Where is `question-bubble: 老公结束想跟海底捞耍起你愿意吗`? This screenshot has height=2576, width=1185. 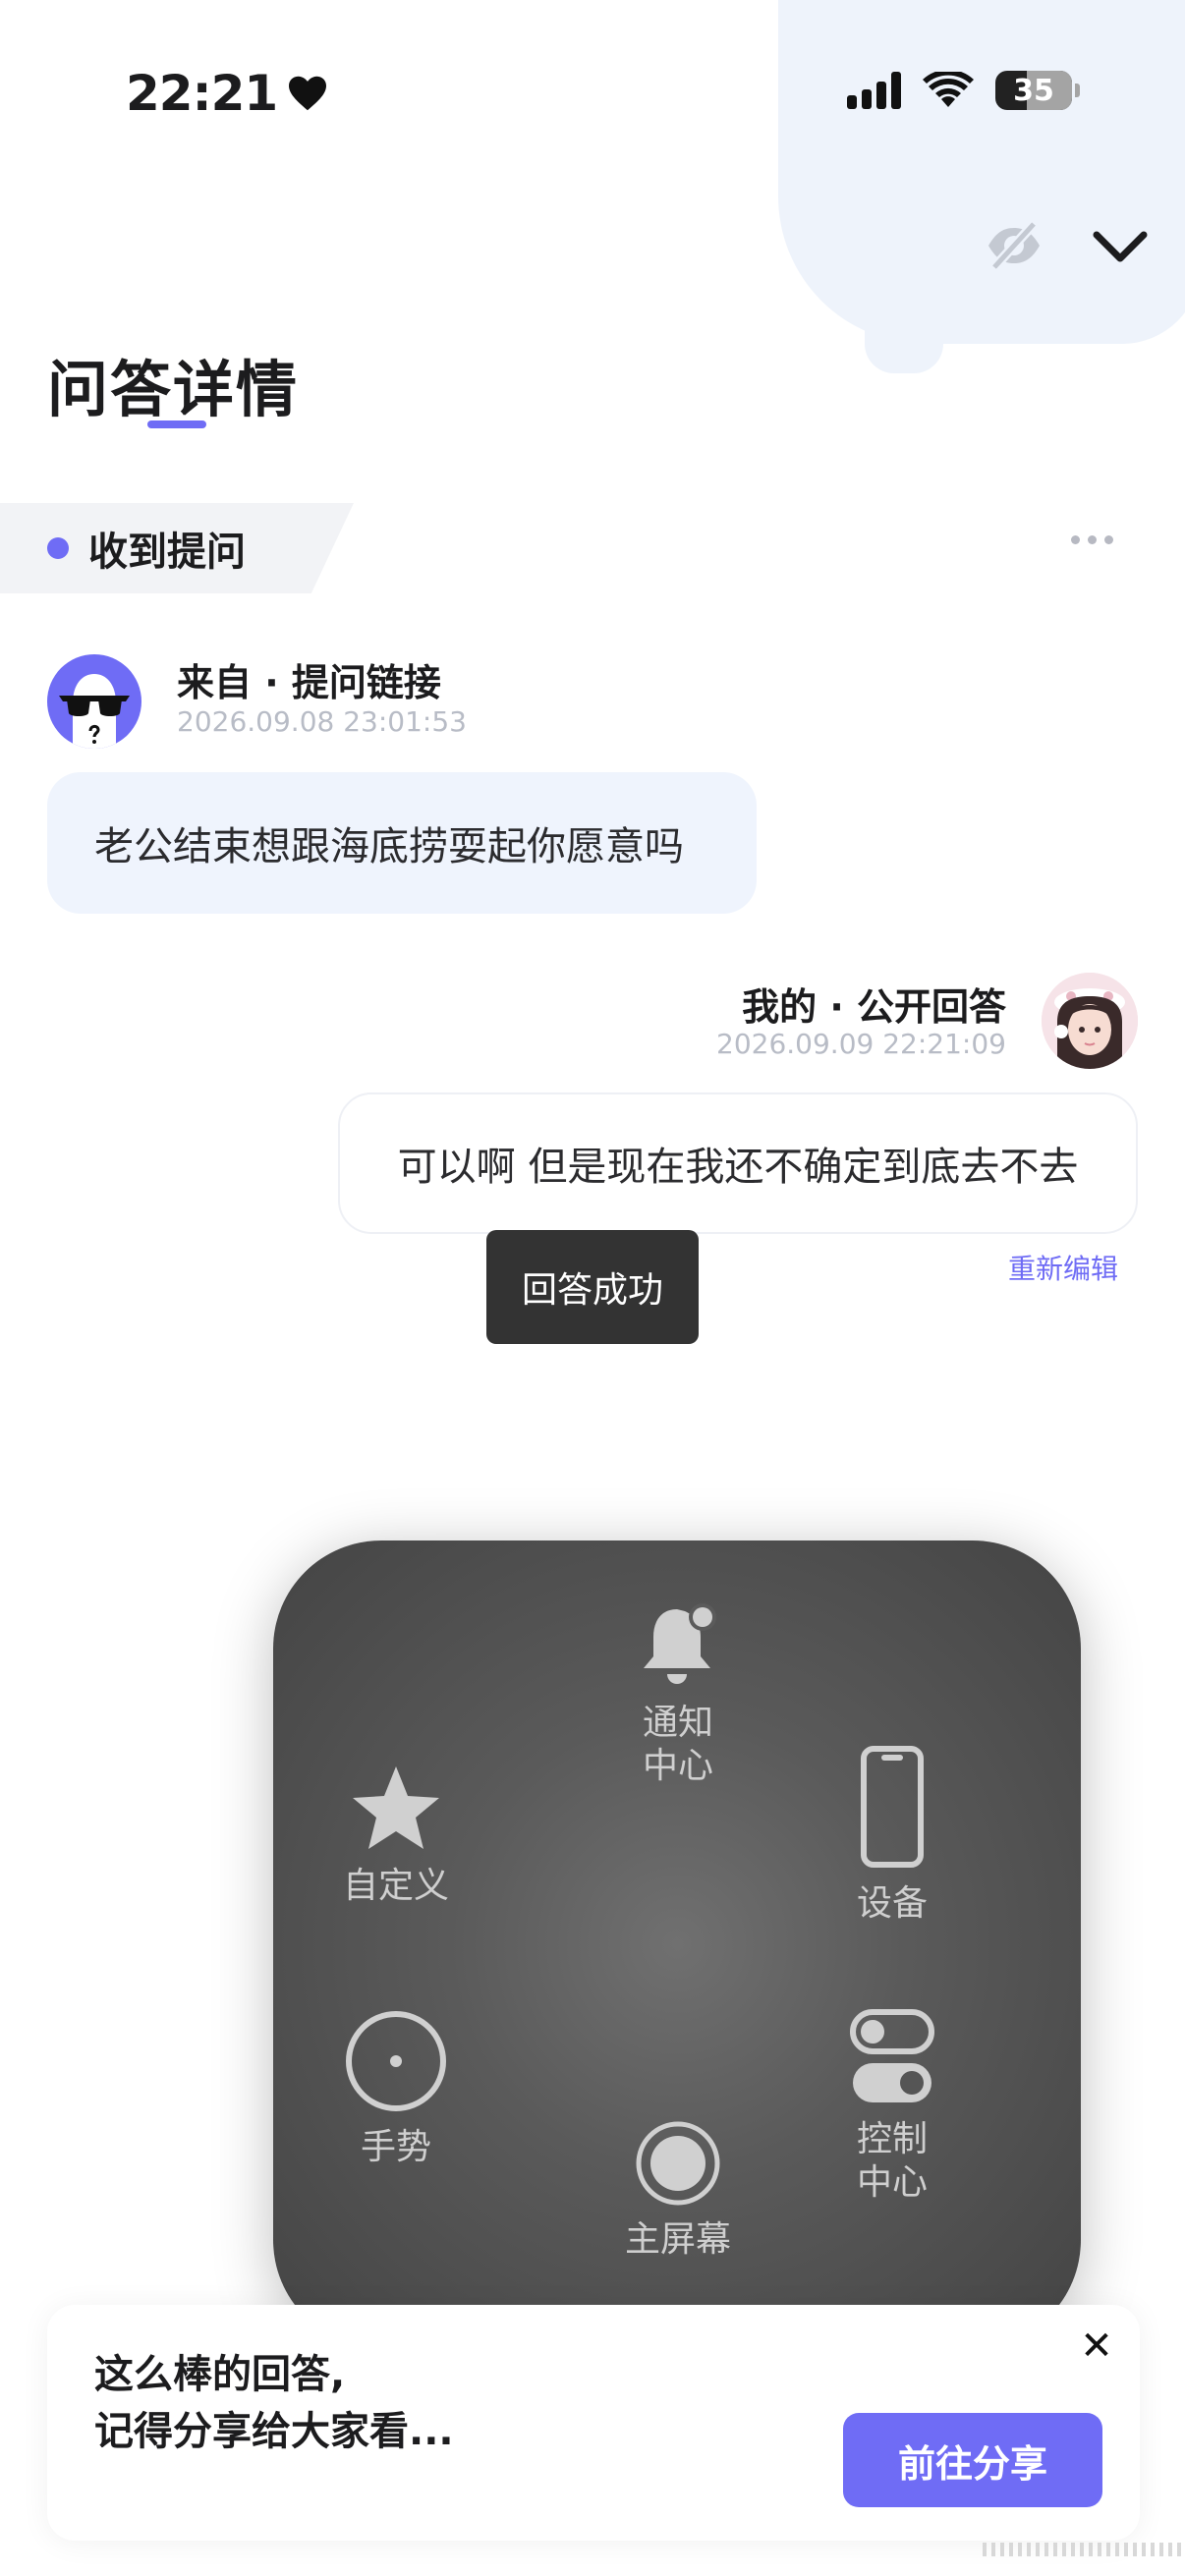 question-bubble: 老公结束想跟海底捞耍起你愿意吗 is located at coordinates (402, 843).